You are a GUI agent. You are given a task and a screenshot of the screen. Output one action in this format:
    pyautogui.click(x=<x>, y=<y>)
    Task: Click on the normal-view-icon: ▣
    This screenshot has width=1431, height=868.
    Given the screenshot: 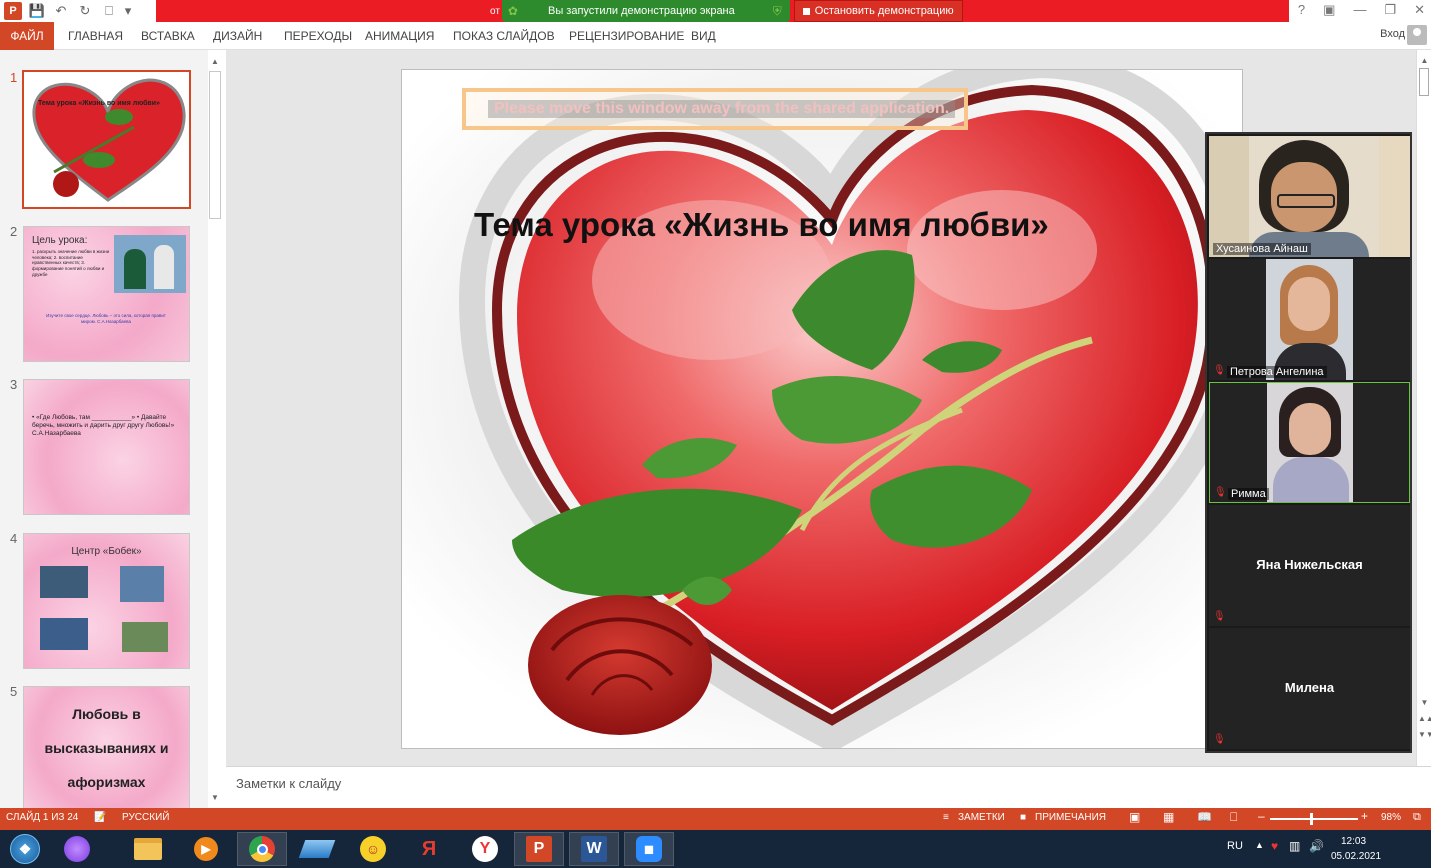 What is the action you would take?
    pyautogui.click(x=1134, y=817)
    